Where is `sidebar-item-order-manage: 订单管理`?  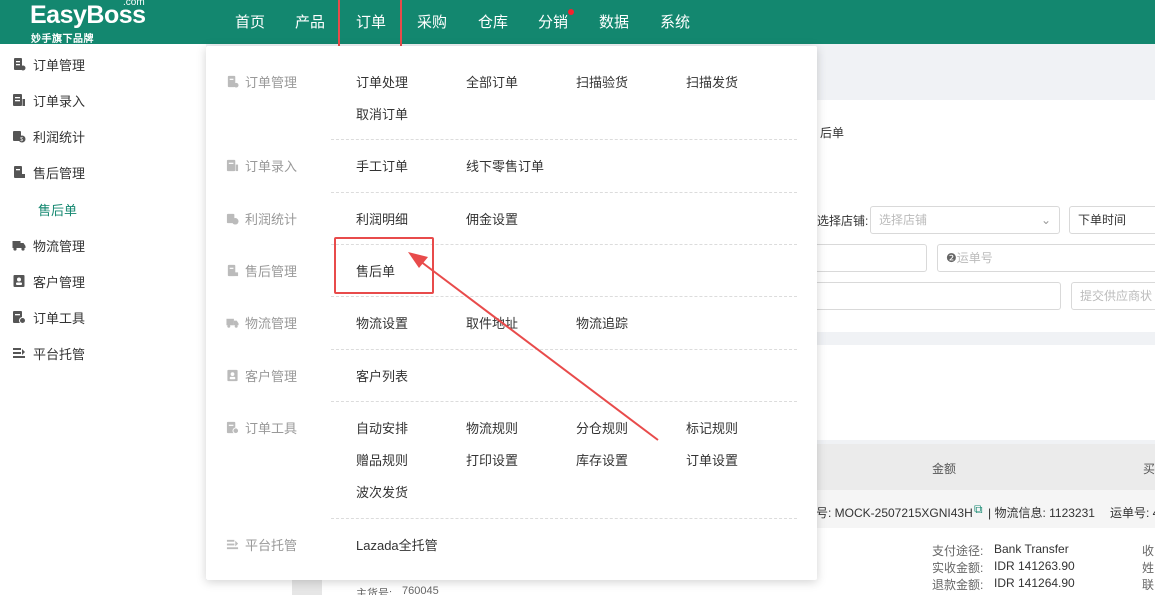
sidebar-item-order-manage: 订单管理 is located at coordinates (103, 64).